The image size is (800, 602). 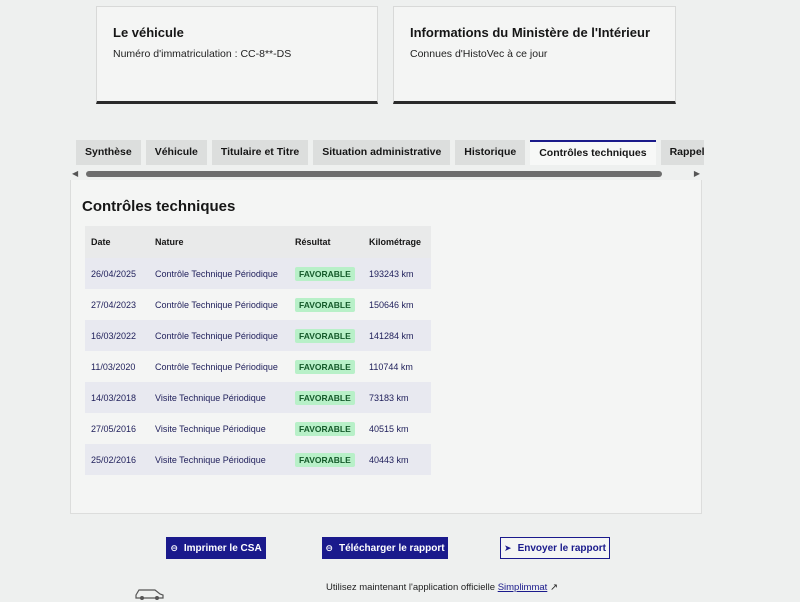 What do you see at coordinates (176, 152) in the screenshot?
I see `tab-vehicule: Véhicule` at bounding box center [176, 152].